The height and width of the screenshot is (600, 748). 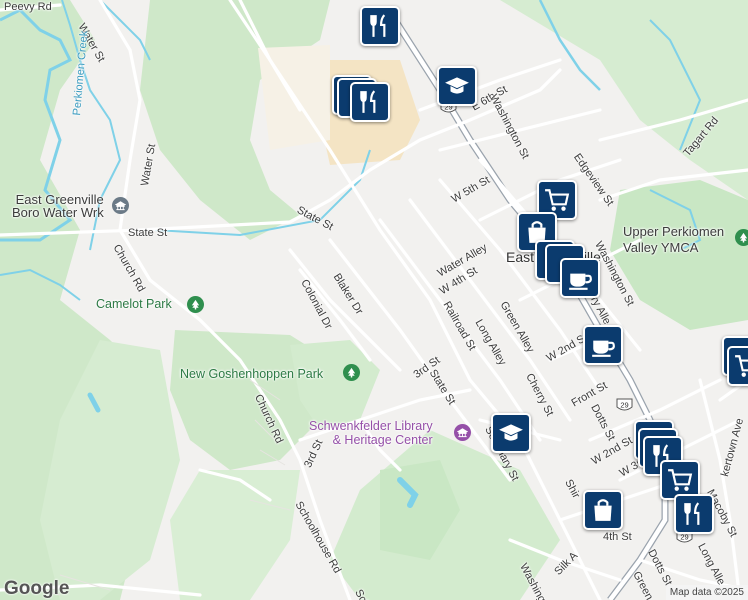 I want to click on route-shield: 29, so click(x=624, y=405).